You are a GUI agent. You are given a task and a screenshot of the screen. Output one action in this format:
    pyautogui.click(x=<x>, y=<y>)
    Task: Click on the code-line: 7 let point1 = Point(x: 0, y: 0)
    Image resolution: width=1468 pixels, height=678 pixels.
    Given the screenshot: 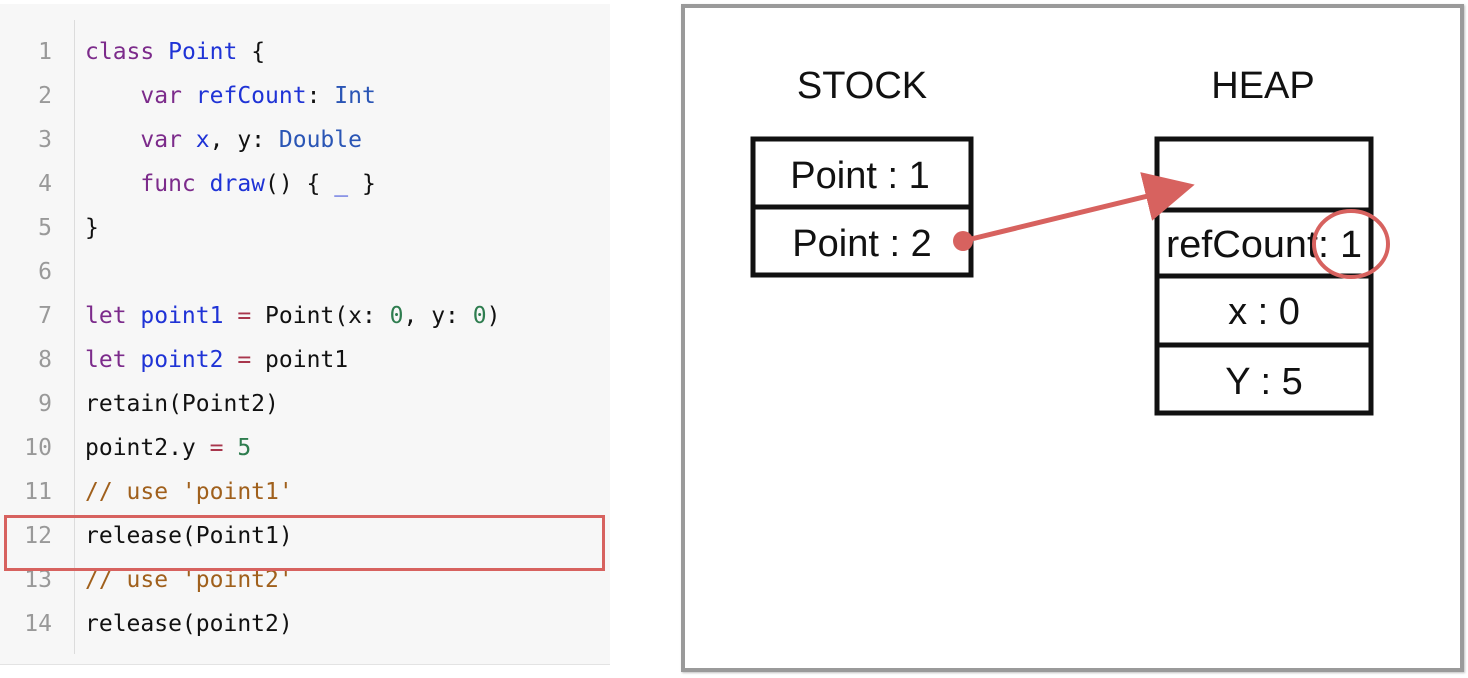 What is the action you would take?
    pyautogui.click(x=305, y=316)
    